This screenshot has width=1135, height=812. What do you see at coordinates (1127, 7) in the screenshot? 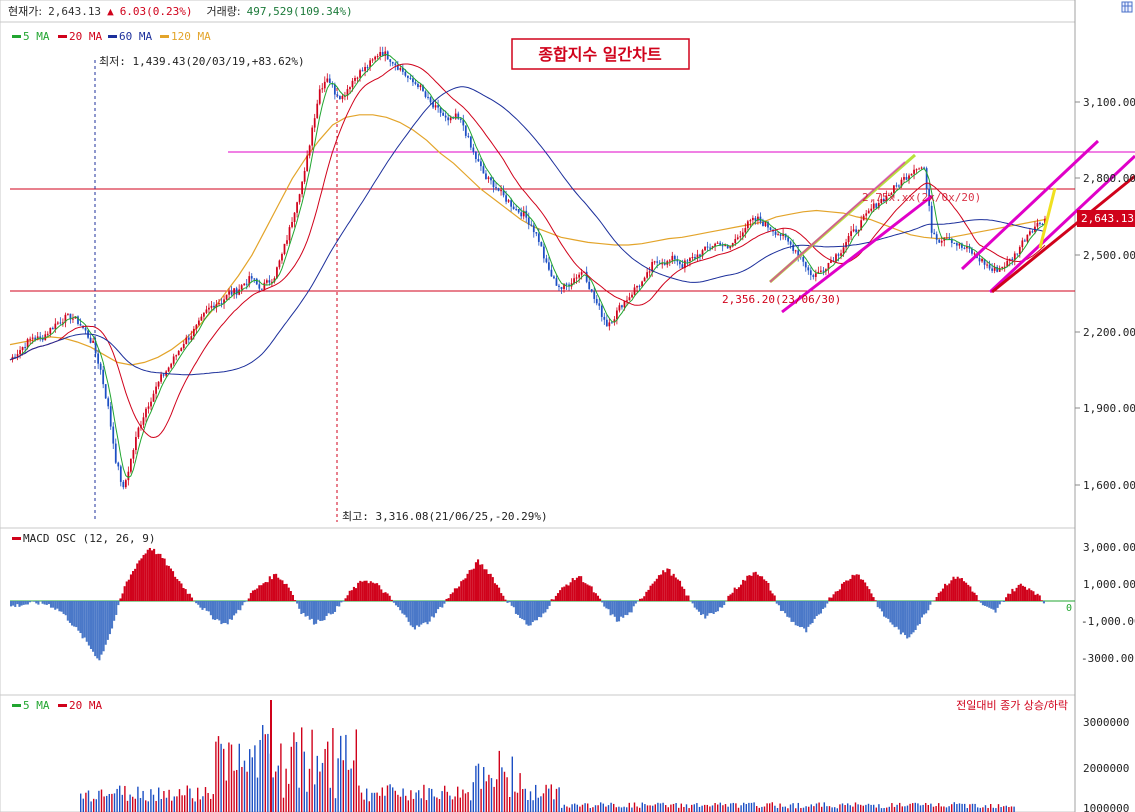
I see `grid-icon` at bounding box center [1127, 7].